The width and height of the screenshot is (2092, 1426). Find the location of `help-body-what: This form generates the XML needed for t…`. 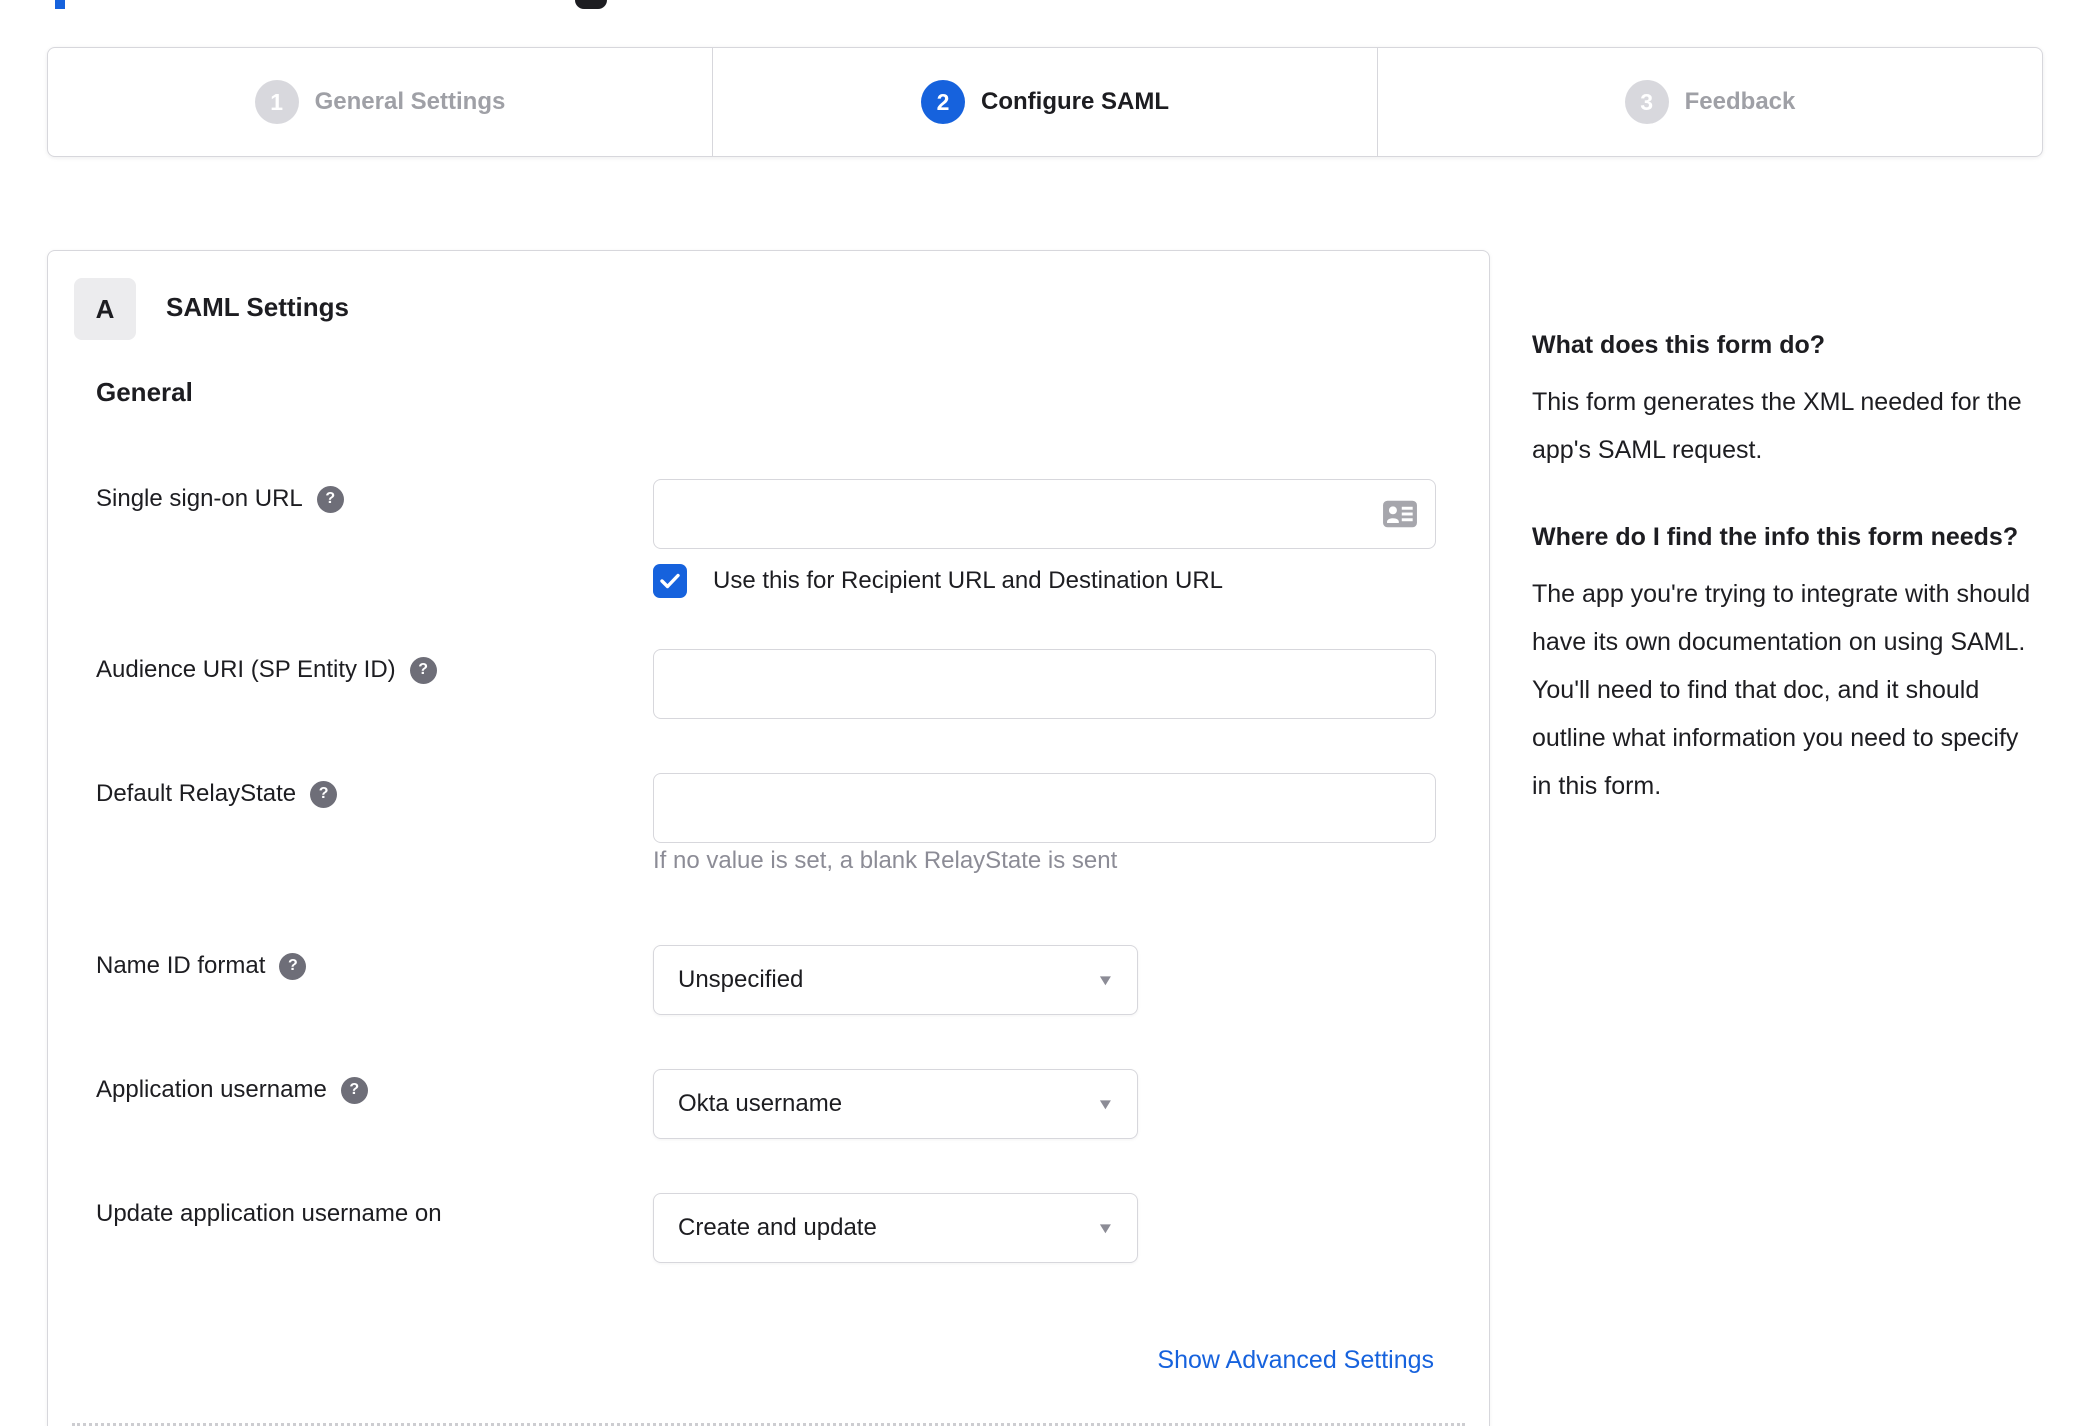

help-body-what: This form generates the XML needed for t… is located at coordinates (1777, 426).